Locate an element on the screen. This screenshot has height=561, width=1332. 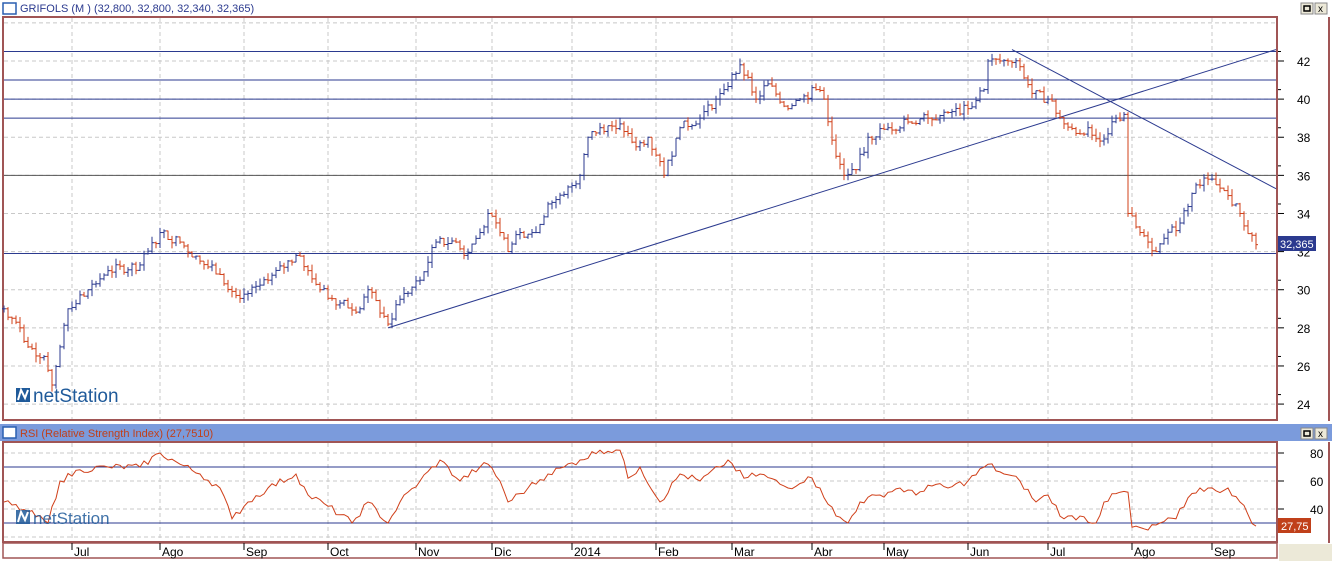
rsi-title: RSI (Relative Strength Index) (27,7510) is located at coordinates (116, 434).